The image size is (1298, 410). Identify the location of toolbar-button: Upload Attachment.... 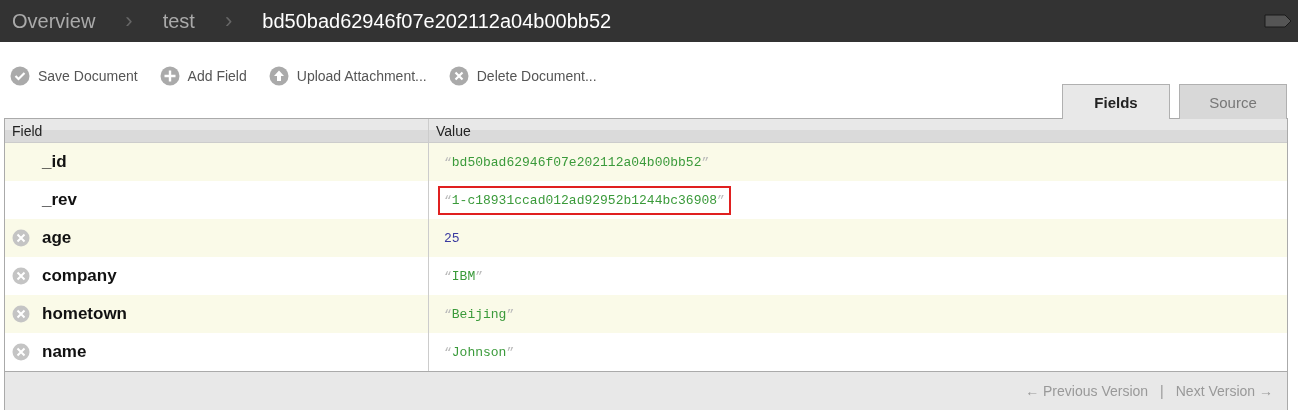
(347, 75).